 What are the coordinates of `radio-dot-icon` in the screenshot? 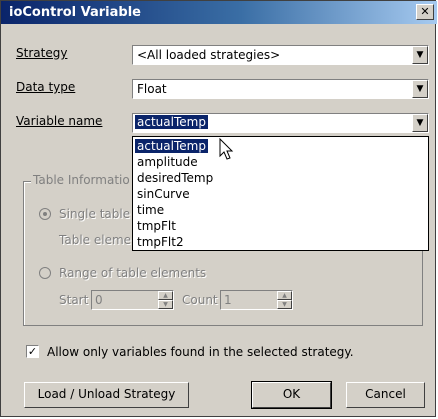 It's located at (45, 214).